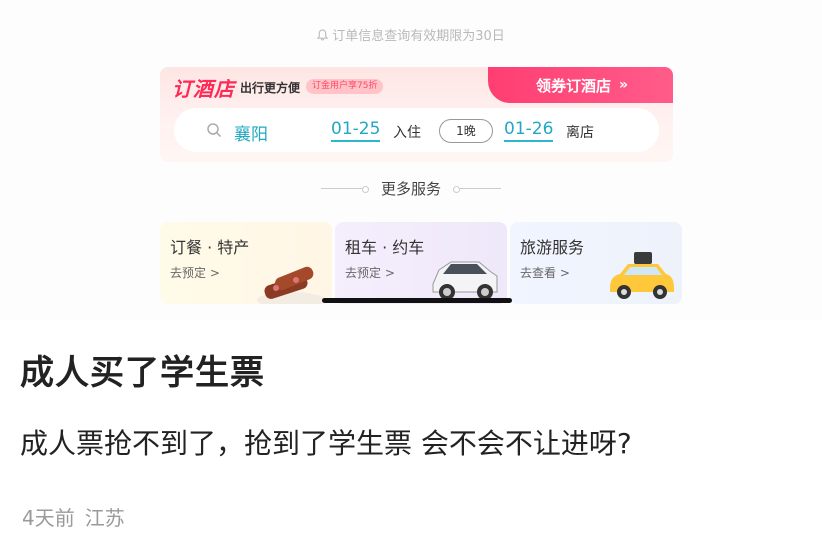 The height and width of the screenshot is (537, 822). What do you see at coordinates (246, 263) in the screenshot?
I see `service-food: 订餐 · 特产 去预定 >` at bounding box center [246, 263].